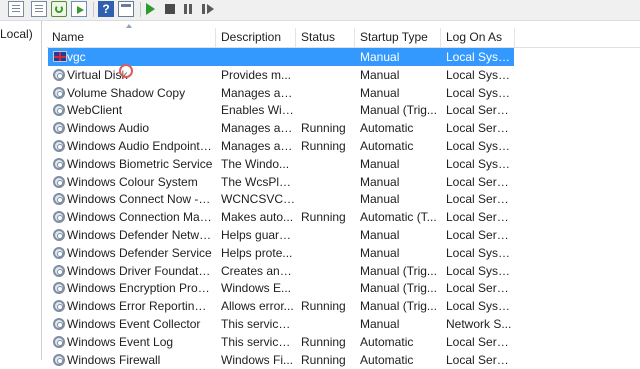 Image resolution: width=640 pixels, height=369 pixels. Describe the element at coordinates (106, 9) in the screenshot. I see `help-icon: ?` at that location.